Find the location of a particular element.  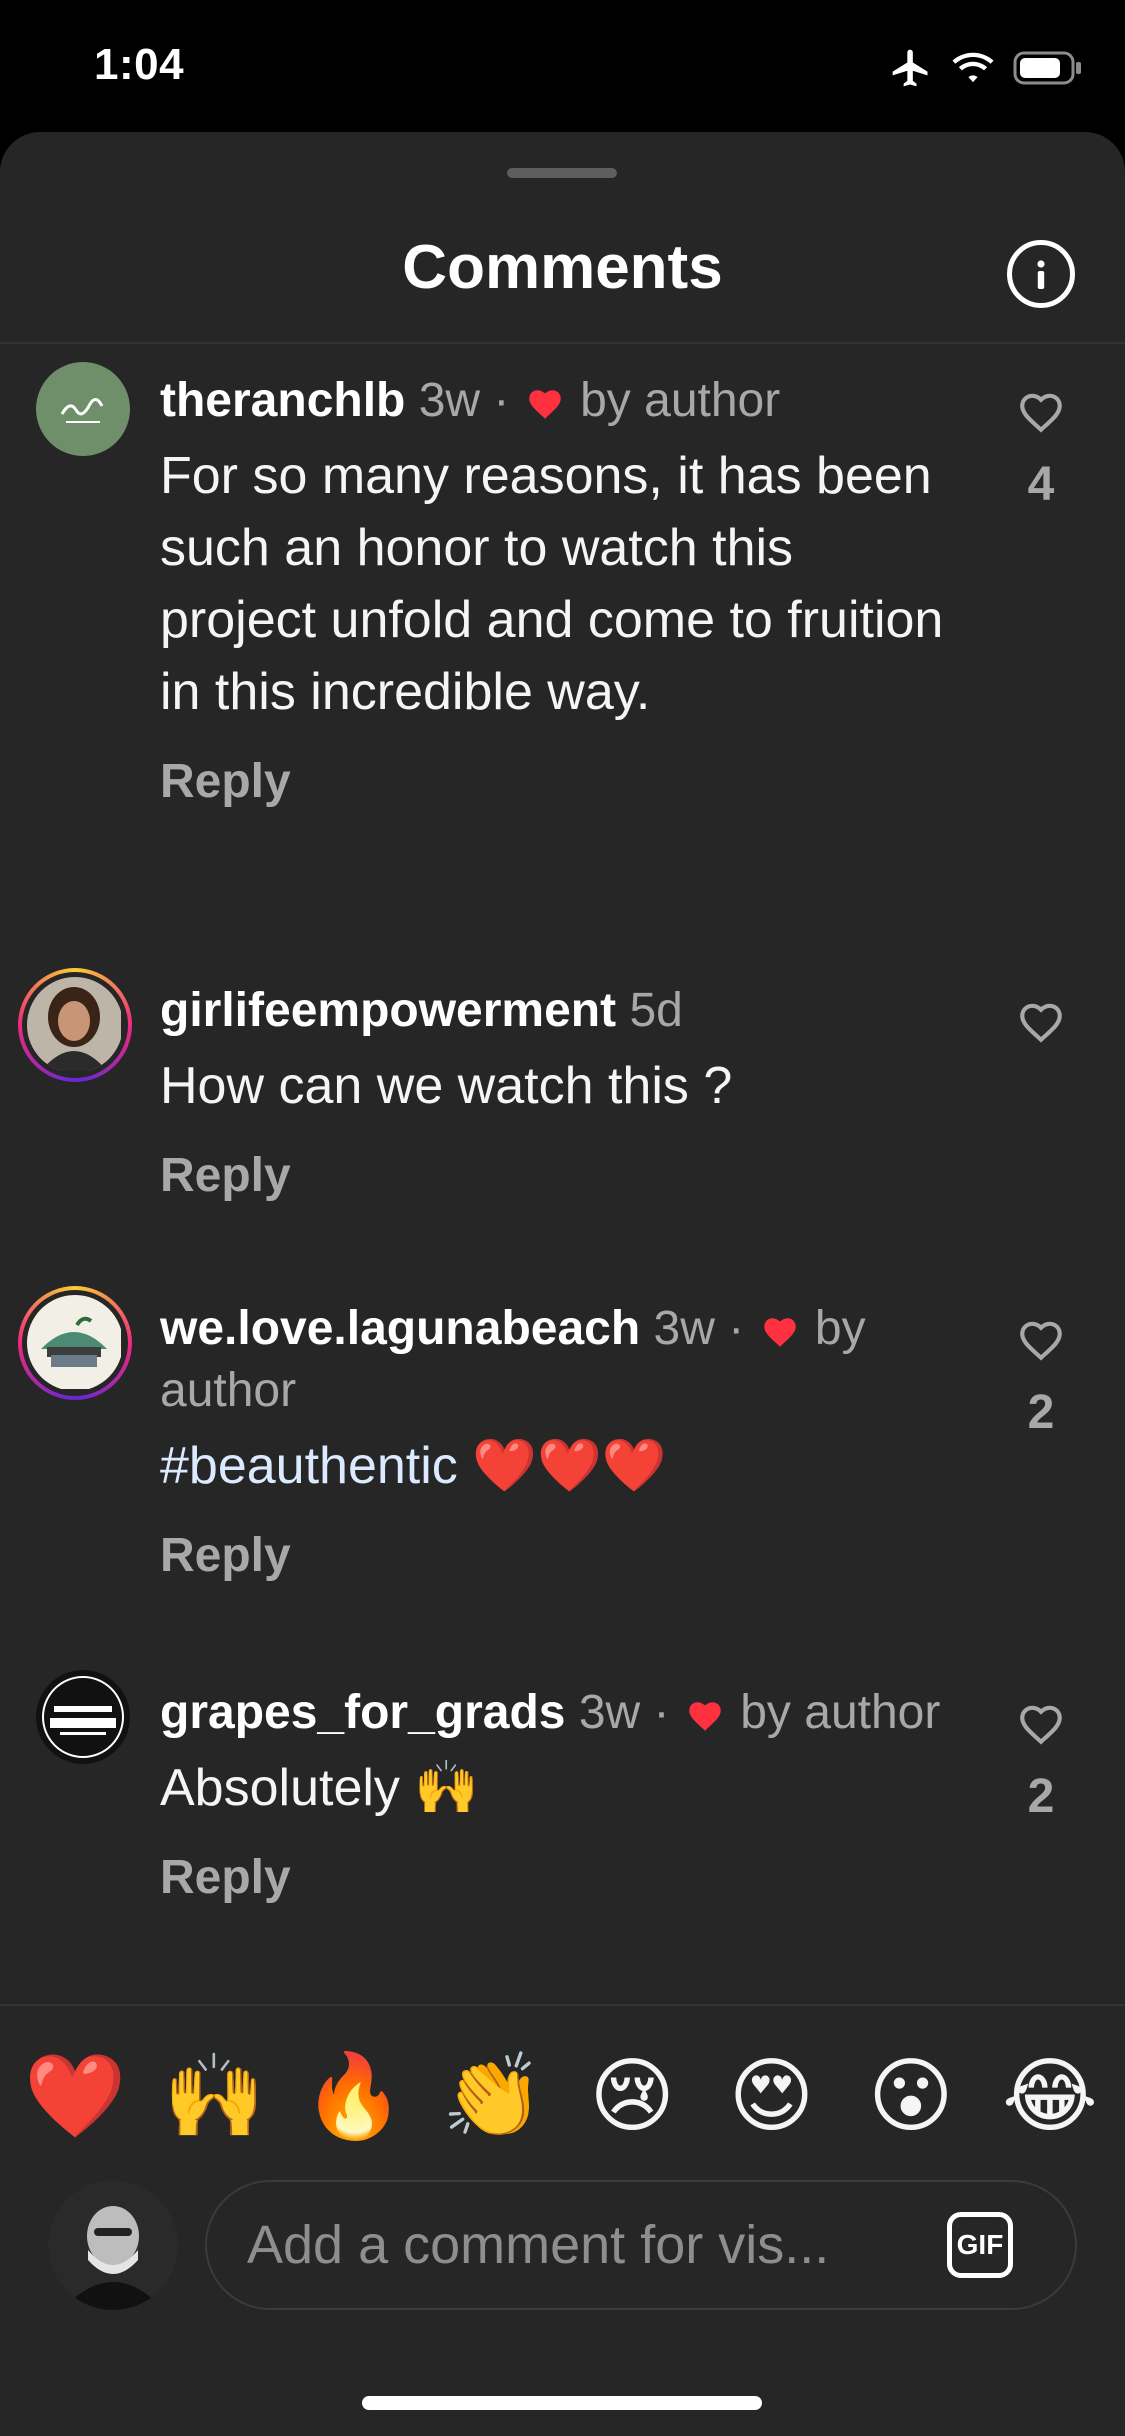

emoji-laughing-button: 😂 is located at coordinates (1050, 2097).